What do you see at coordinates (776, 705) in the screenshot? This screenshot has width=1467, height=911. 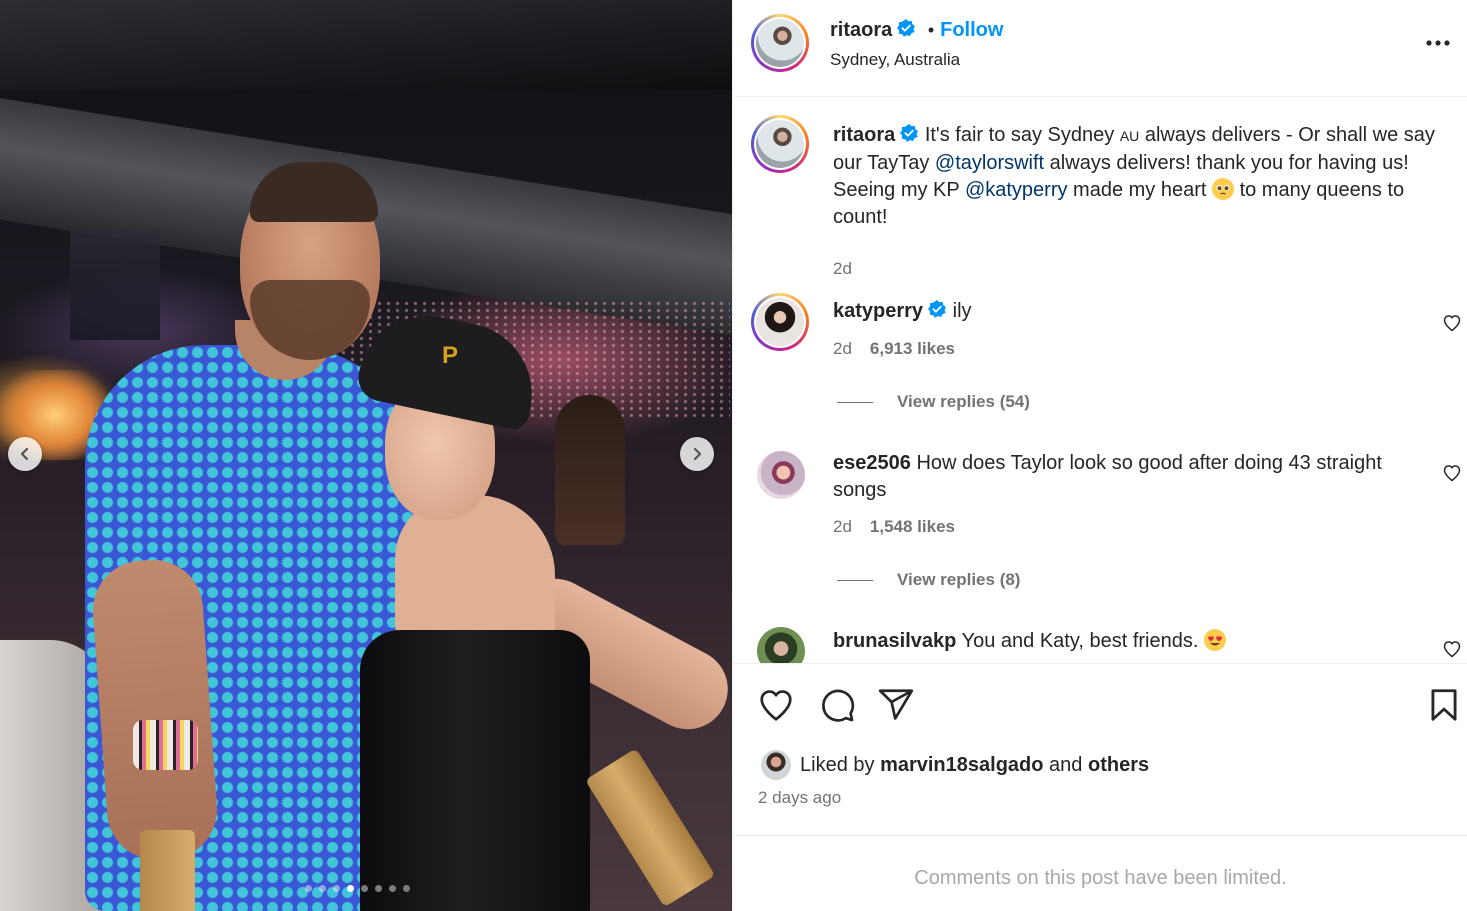 I see `like-heart-icon` at bounding box center [776, 705].